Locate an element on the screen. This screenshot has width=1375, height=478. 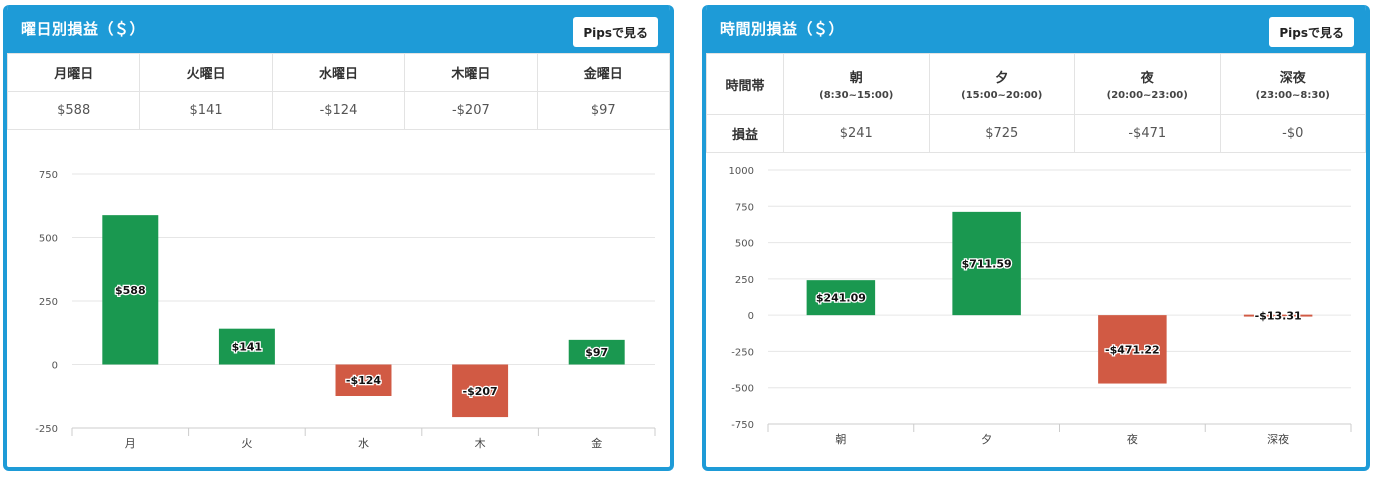
time-band-name: 朝 is located at coordinates (856, 78).